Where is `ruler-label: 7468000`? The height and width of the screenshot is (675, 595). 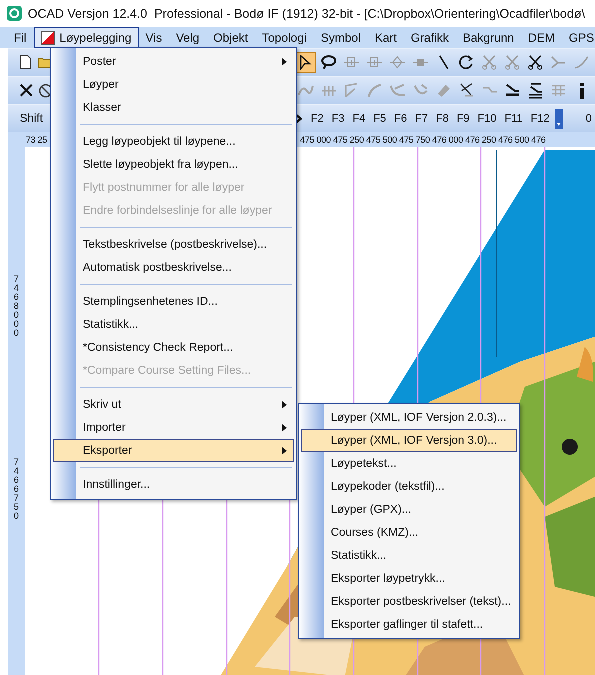 ruler-label: 7468000 is located at coordinates (16, 306).